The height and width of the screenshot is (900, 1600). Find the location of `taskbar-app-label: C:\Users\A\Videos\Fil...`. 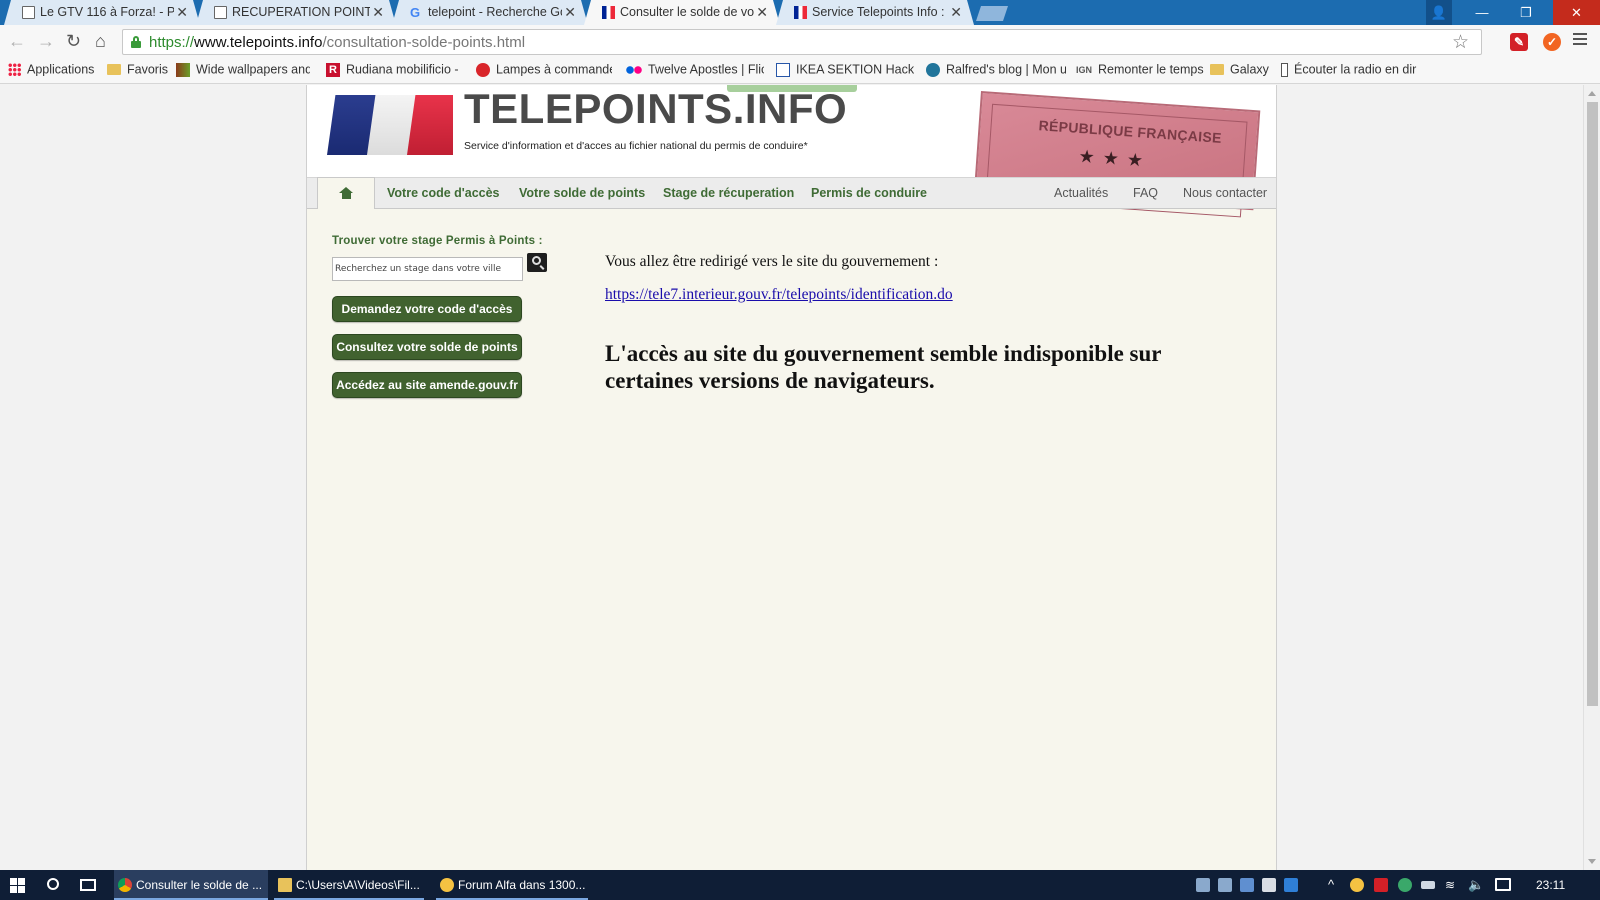

taskbar-app-label: C:\Users\A\Videos\Fil... is located at coordinates (358, 885).